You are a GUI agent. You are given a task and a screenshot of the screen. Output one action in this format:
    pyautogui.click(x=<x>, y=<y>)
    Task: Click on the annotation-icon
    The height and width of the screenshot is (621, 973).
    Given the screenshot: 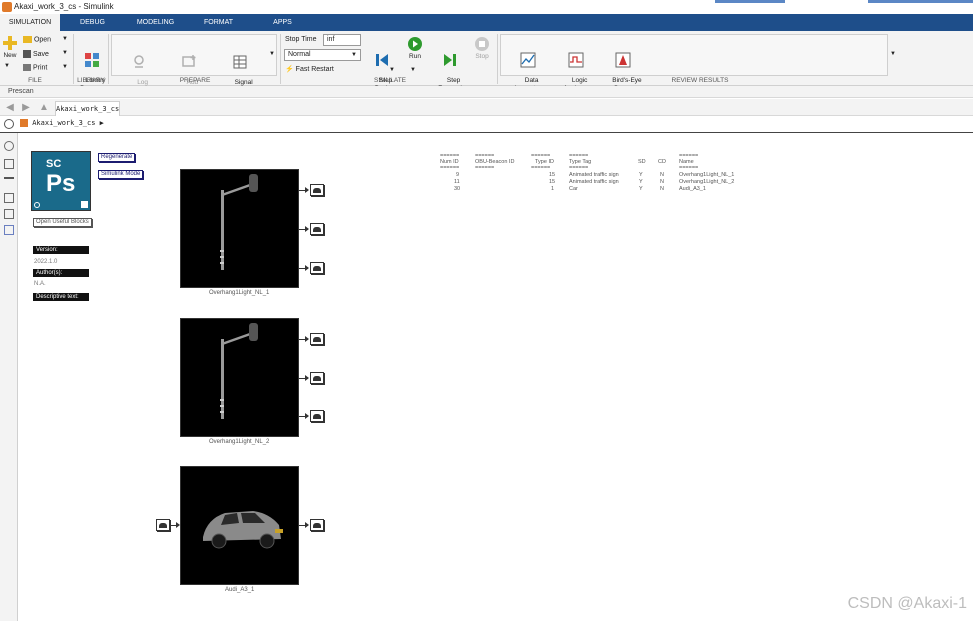 What is the action you would take?
    pyautogui.click(x=9, y=198)
    